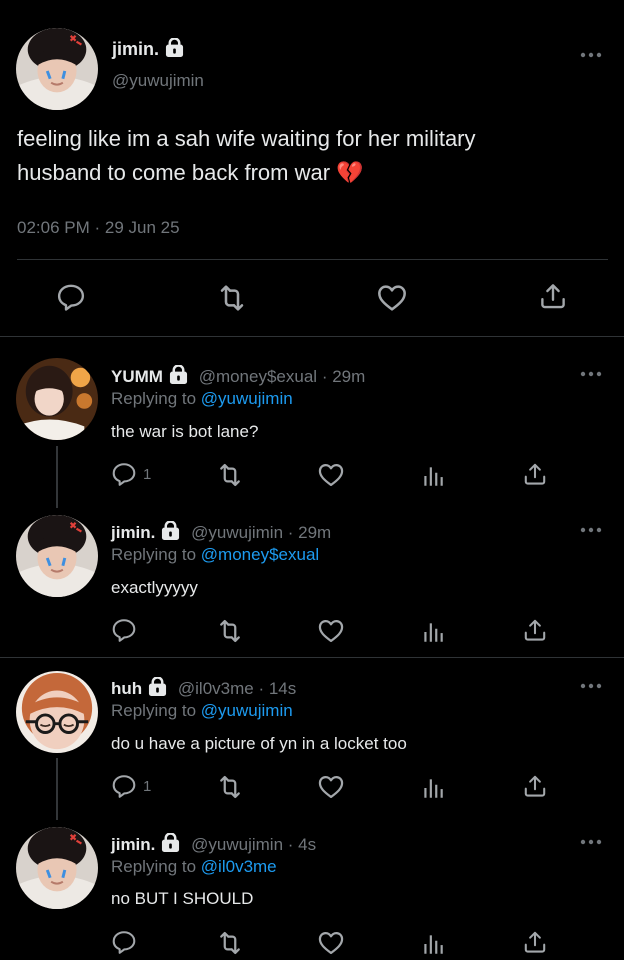 This screenshot has width=624, height=960. Describe the element at coordinates (185, 431) in the screenshot. I see `reply-text: the war is bot lane?` at that location.